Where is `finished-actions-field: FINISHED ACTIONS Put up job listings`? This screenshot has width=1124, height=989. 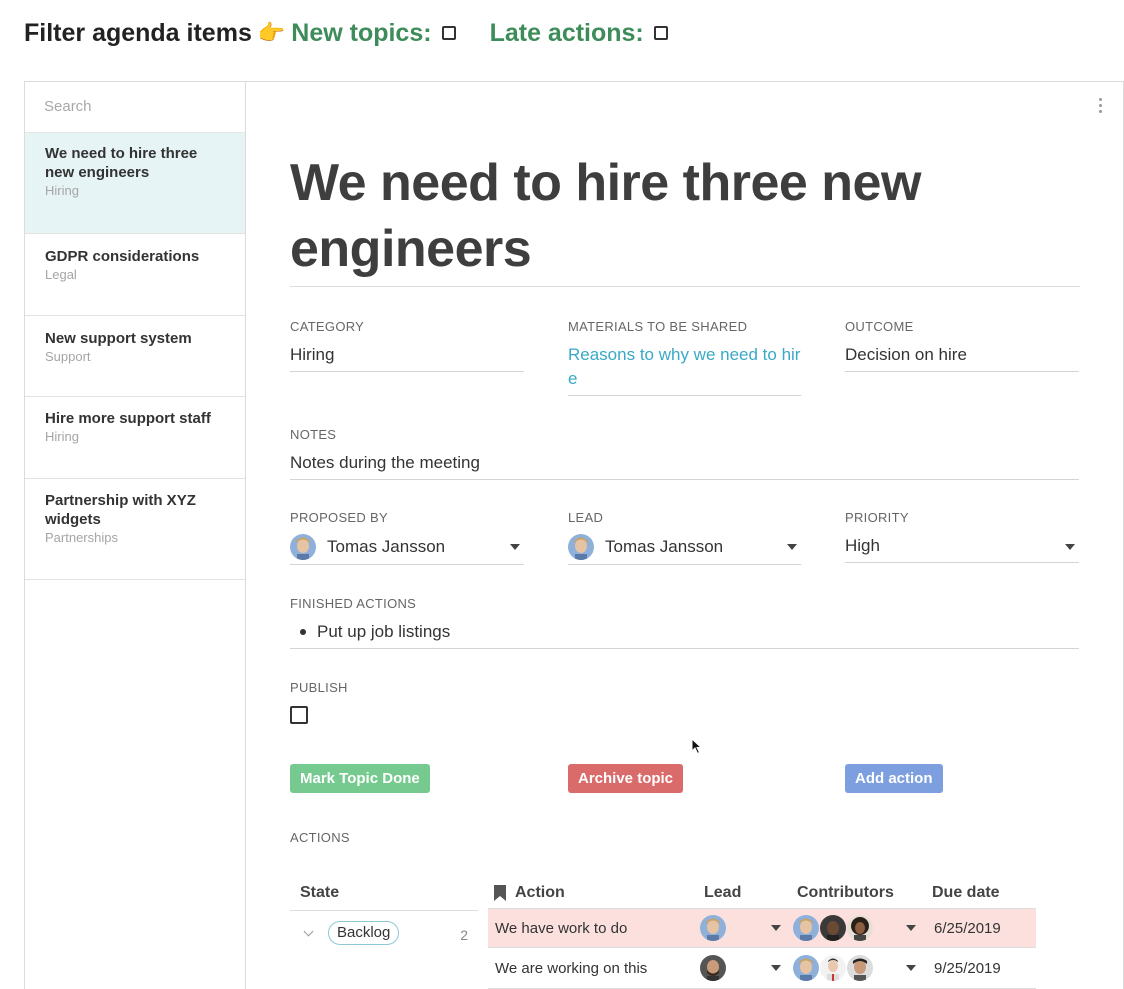
finished-actions-field: FINISHED ACTIONS Put up job listings is located at coordinates (684, 622).